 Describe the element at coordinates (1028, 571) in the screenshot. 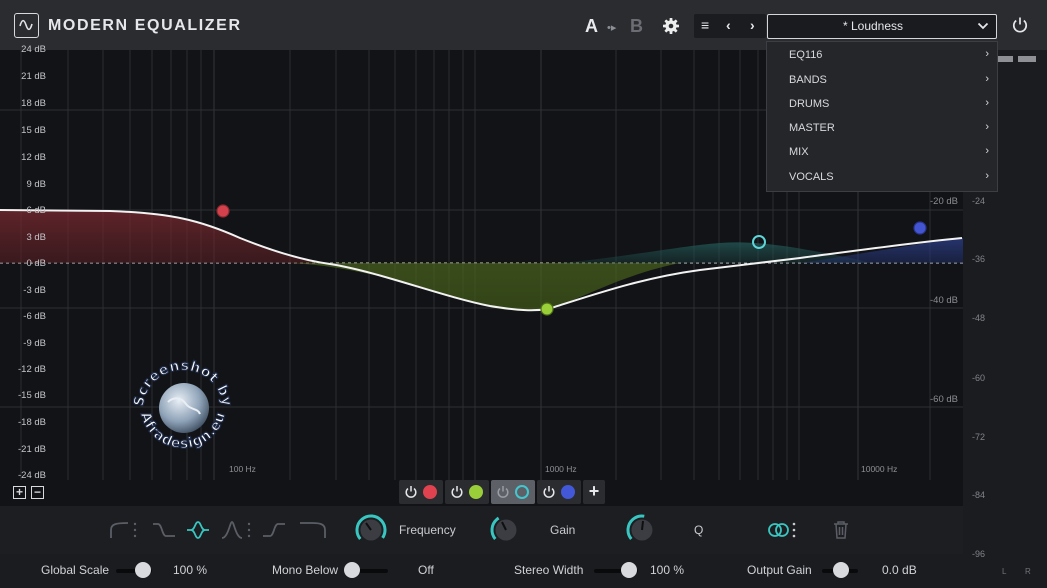

I see `meter-channel-right-label: R` at that location.